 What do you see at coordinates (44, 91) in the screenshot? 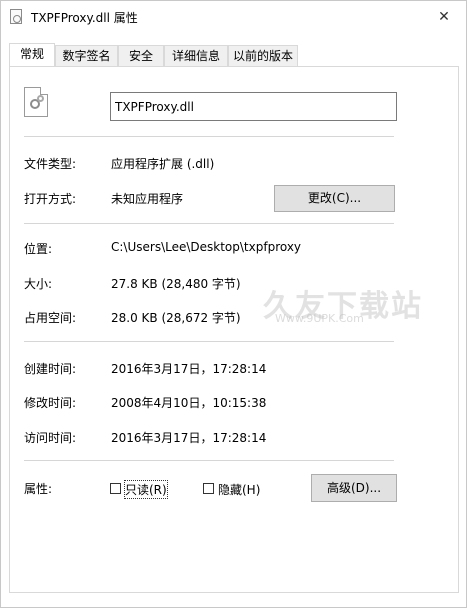
I see `page-fold` at bounding box center [44, 91].